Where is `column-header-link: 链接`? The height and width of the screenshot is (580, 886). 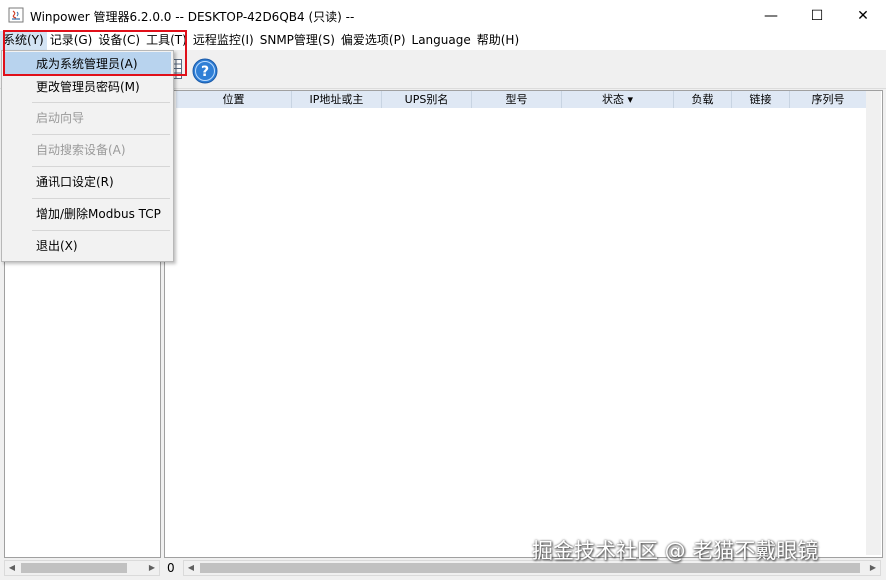
column-header-link: 链接 is located at coordinates (761, 99).